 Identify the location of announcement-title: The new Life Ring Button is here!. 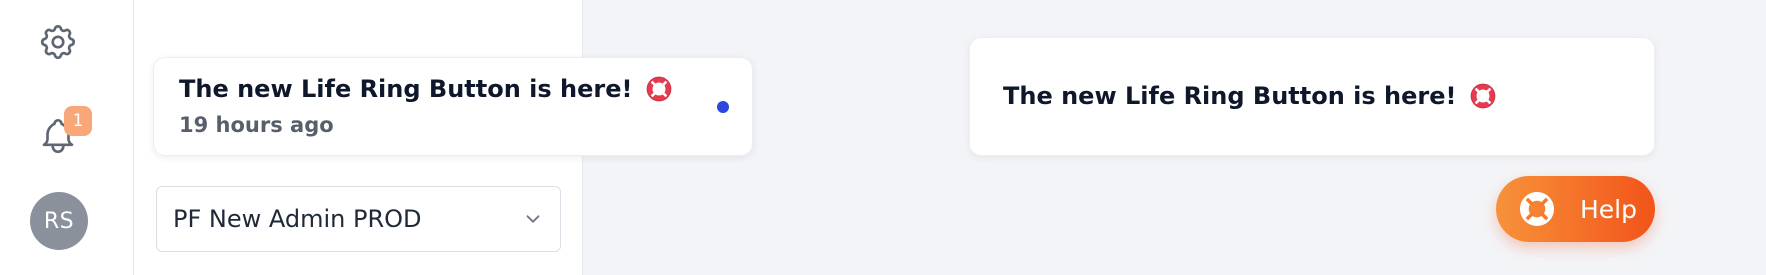
(1230, 96).